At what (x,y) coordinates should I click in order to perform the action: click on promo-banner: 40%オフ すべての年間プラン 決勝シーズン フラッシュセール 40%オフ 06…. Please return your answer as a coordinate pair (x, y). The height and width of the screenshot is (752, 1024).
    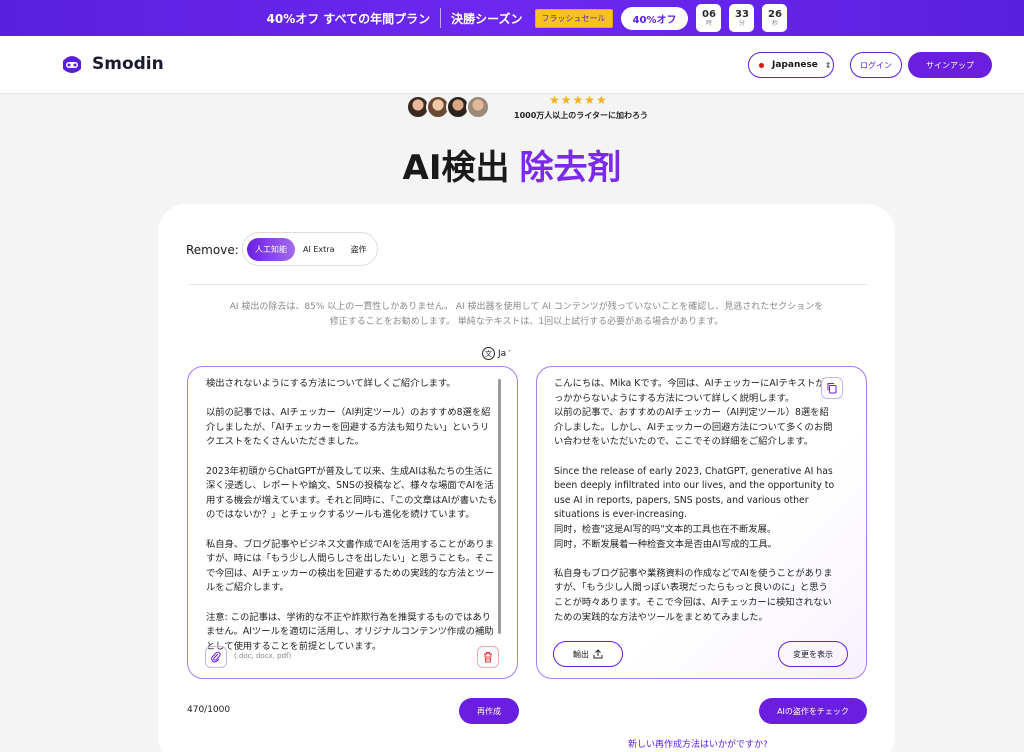
    Looking at the image, I should click on (512, 18).